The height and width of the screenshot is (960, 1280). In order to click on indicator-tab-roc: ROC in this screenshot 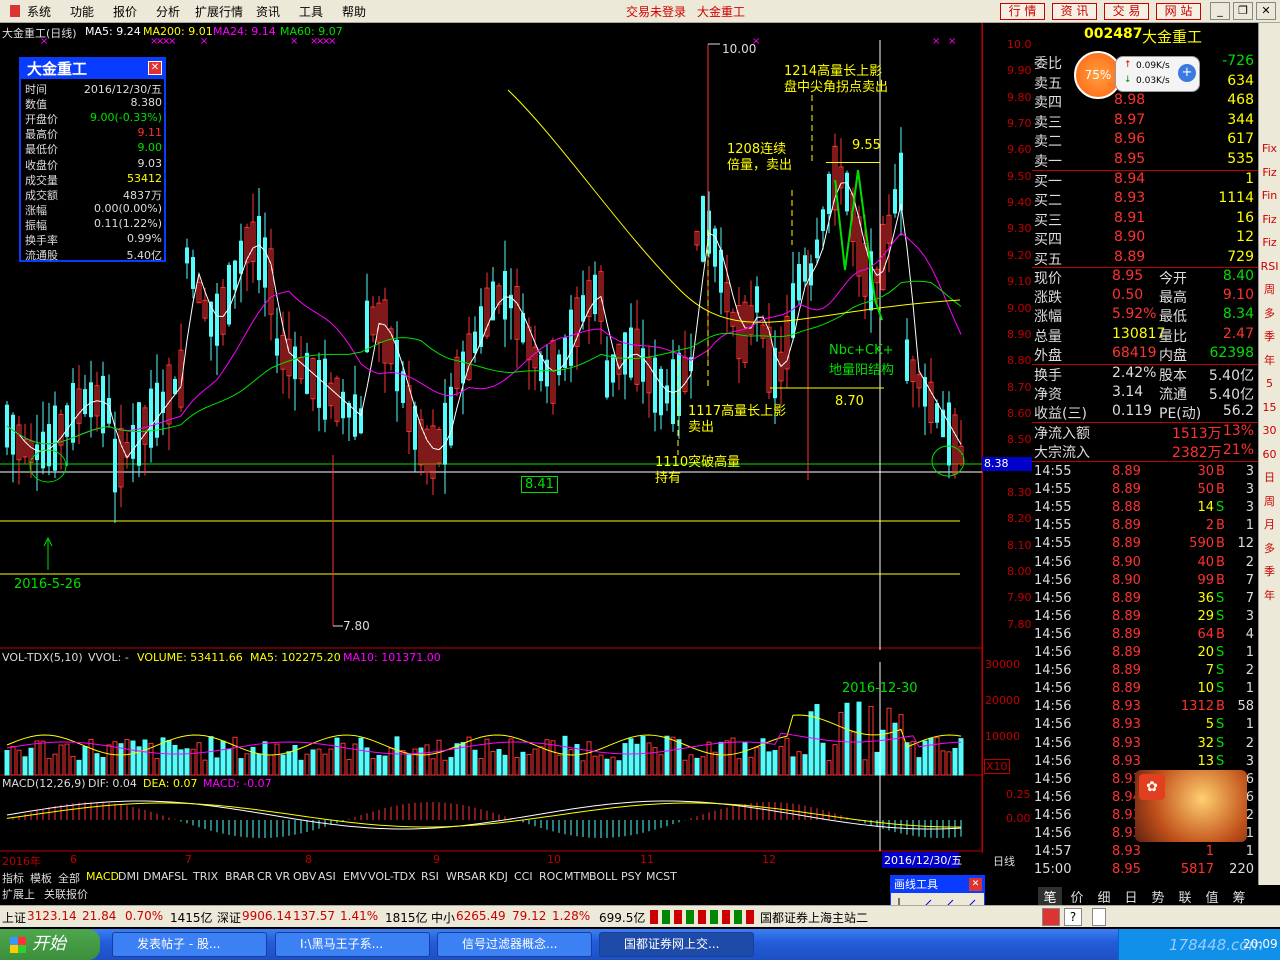, I will do `click(551, 876)`.